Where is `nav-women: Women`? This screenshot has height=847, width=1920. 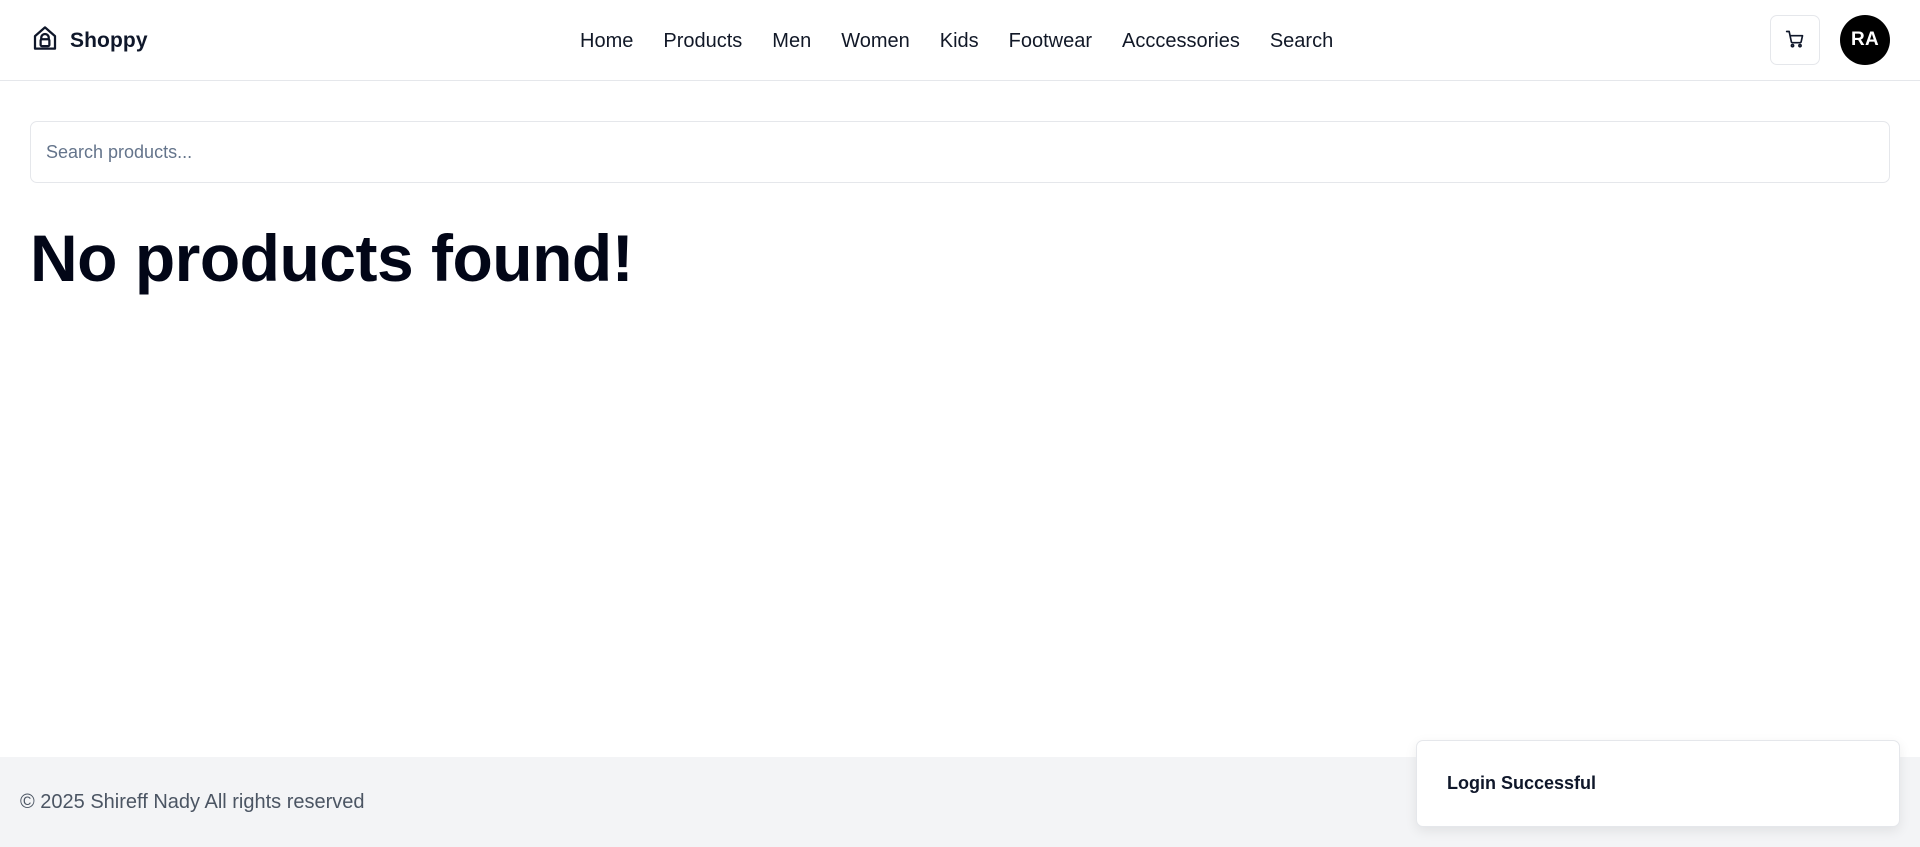 nav-women: Women is located at coordinates (875, 41).